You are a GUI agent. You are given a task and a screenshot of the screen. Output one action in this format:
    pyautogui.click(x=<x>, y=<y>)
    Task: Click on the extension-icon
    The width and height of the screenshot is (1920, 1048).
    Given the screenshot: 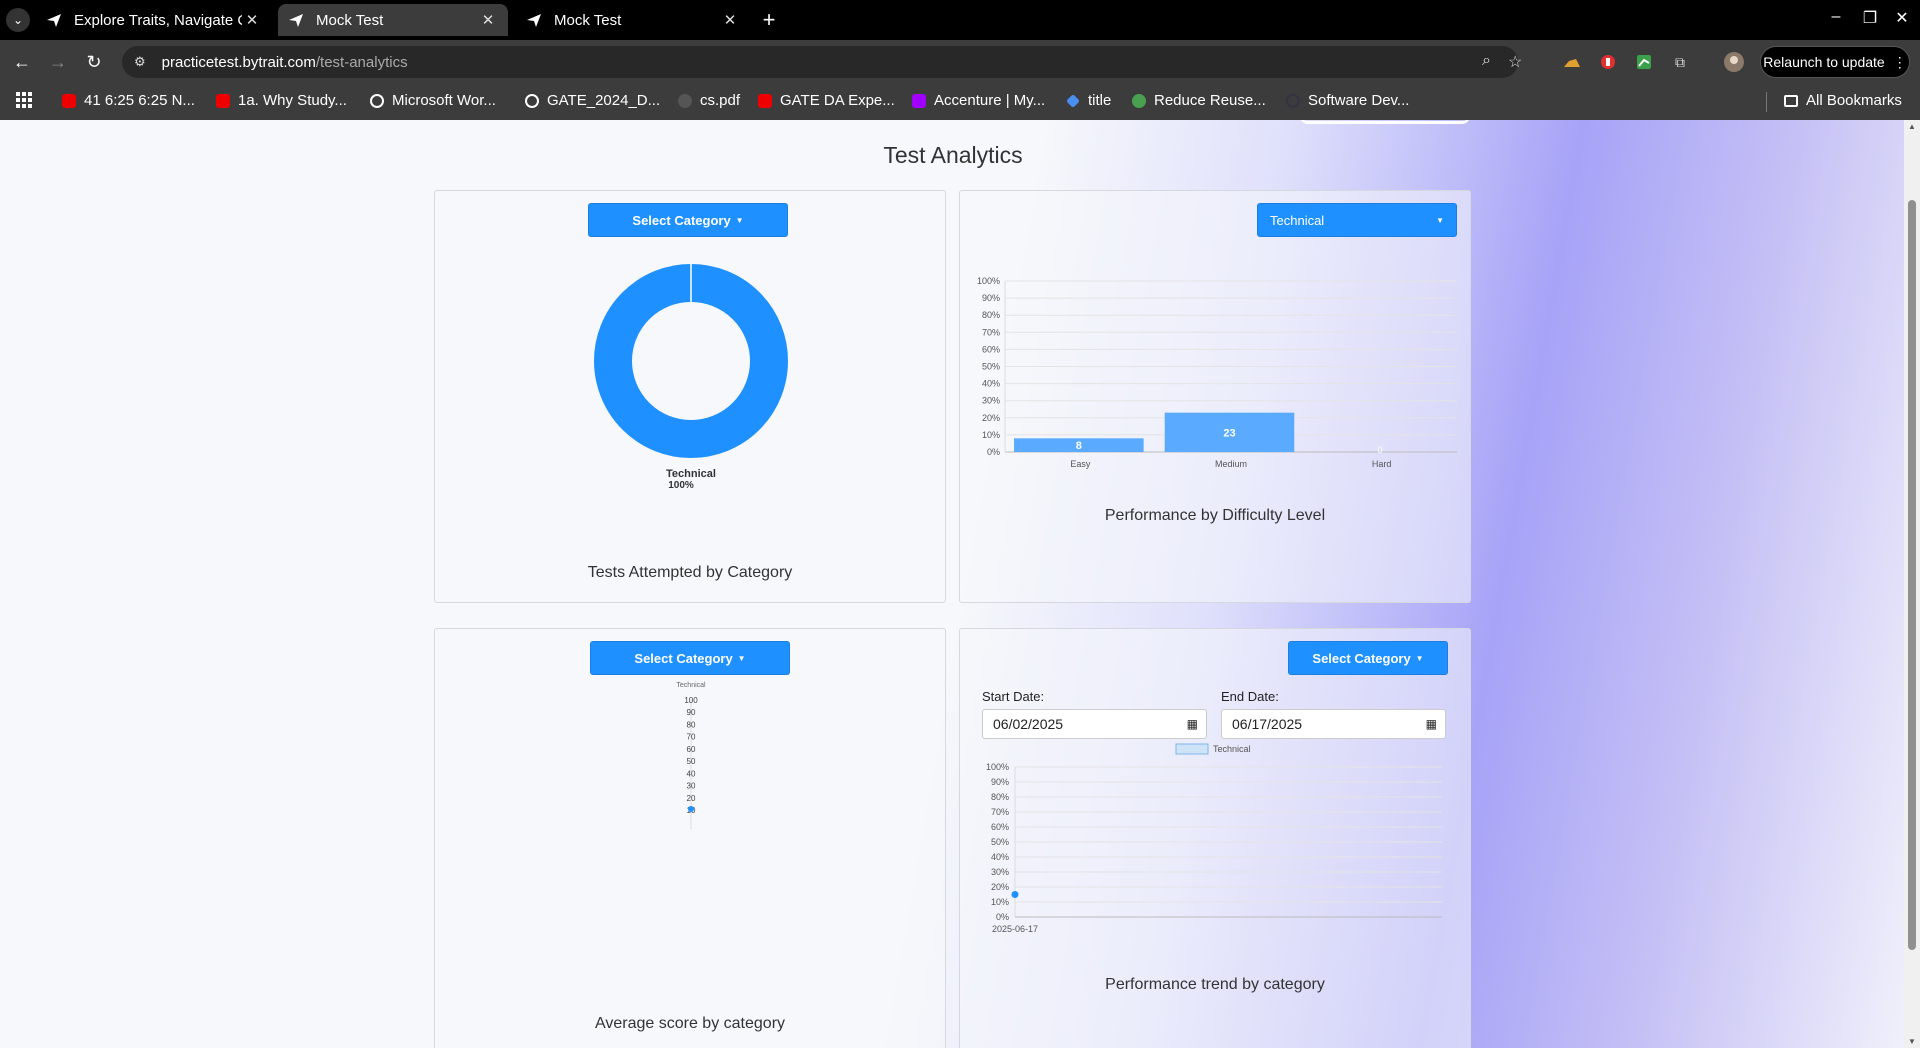 What is the action you would take?
    pyautogui.click(x=1572, y=62)
    